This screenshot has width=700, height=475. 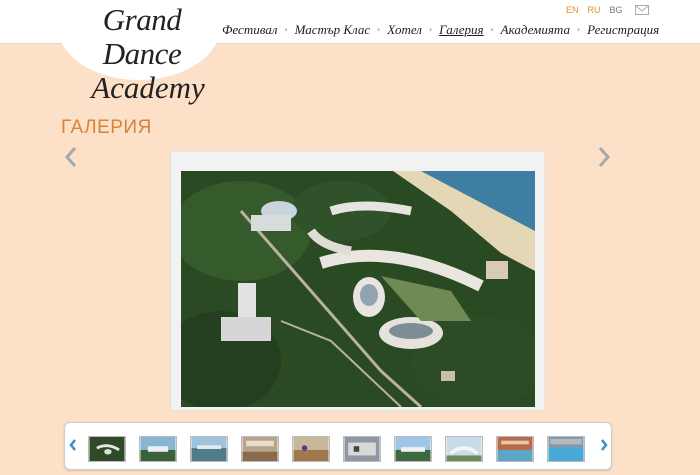 I want to click on lang-en-link: EN, so click(x=572, y=10).